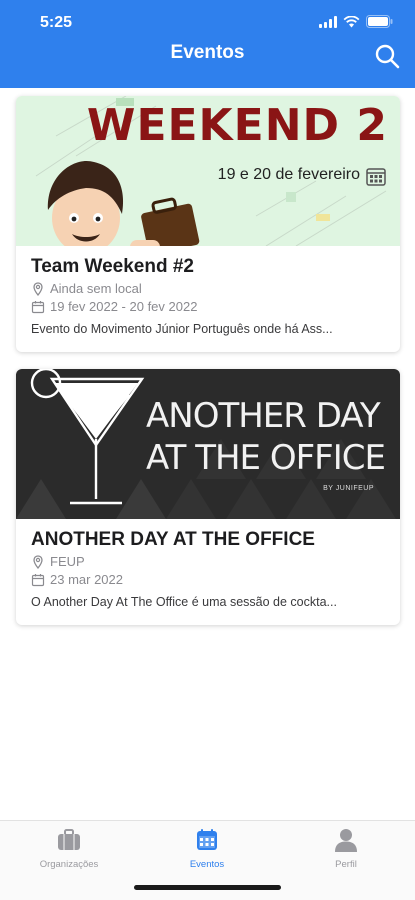 This screenshot has width=415, height=900. Describe the element at coordinates (208, 562) in the screenshot. I see `event-location: FEUP` at that location.